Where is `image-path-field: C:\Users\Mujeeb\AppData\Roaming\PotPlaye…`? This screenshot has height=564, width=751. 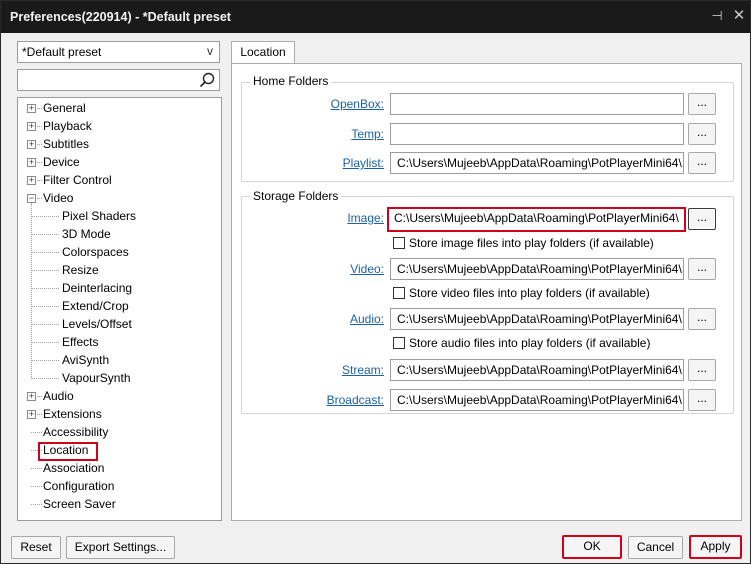
image-path-field: C:\Users\Mujeeb\AppData\Roaming\PotPlaye… is located at coordinates (536, 219).